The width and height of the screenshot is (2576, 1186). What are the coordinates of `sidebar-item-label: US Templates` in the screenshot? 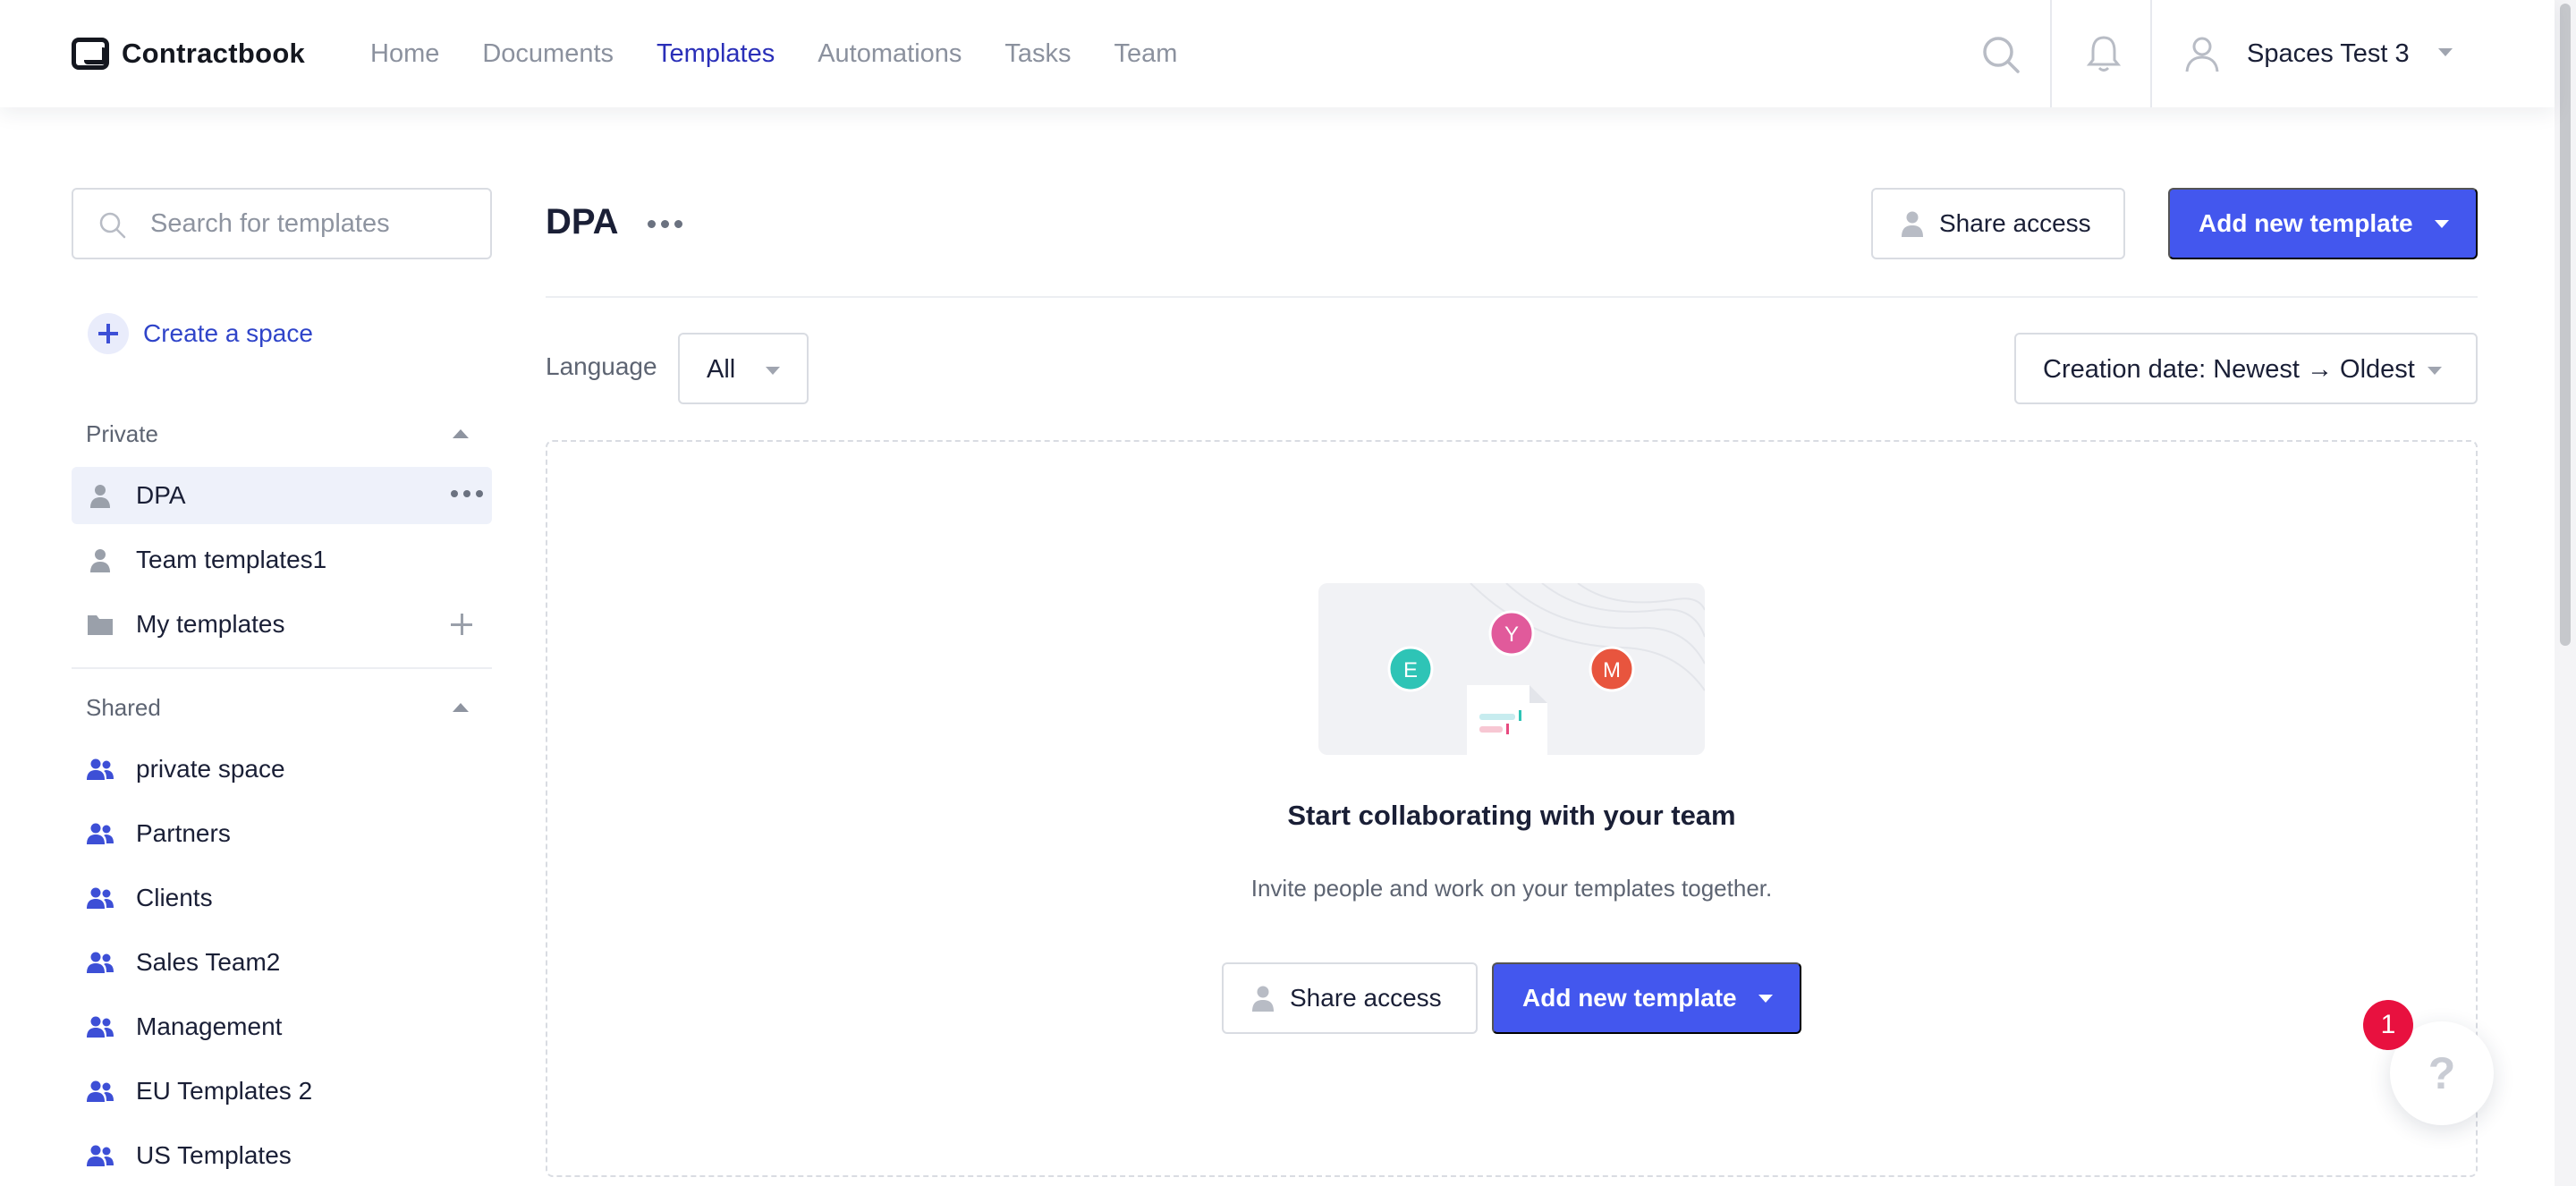 It's located at (214, 1155).